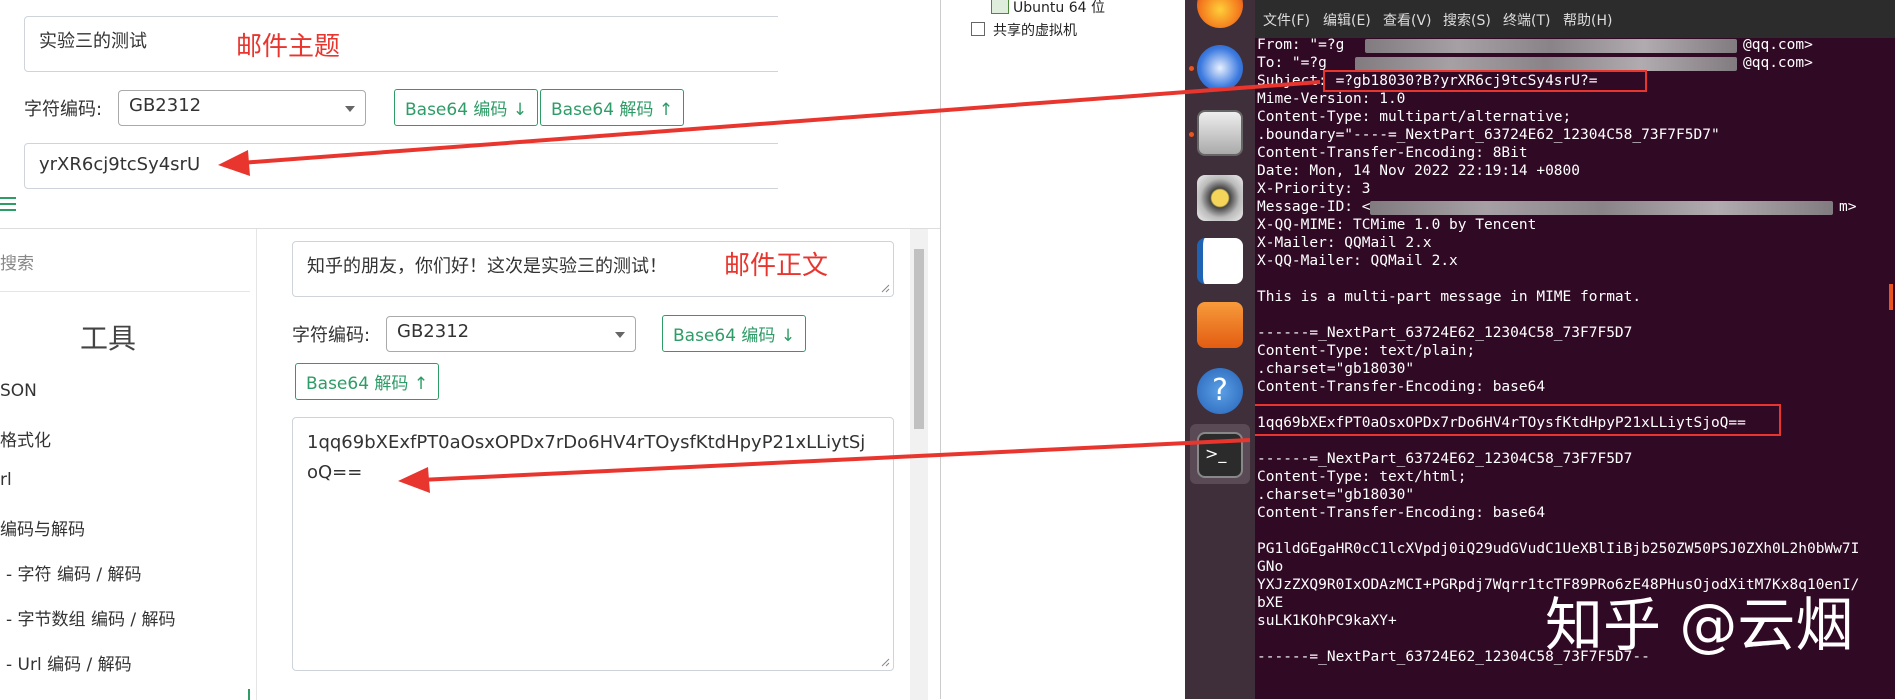 The height and width of the screenshot is (700, 1895). Describe the element at coordinates (1220, 133) in the screenshot. I see `files-icon` at that location.